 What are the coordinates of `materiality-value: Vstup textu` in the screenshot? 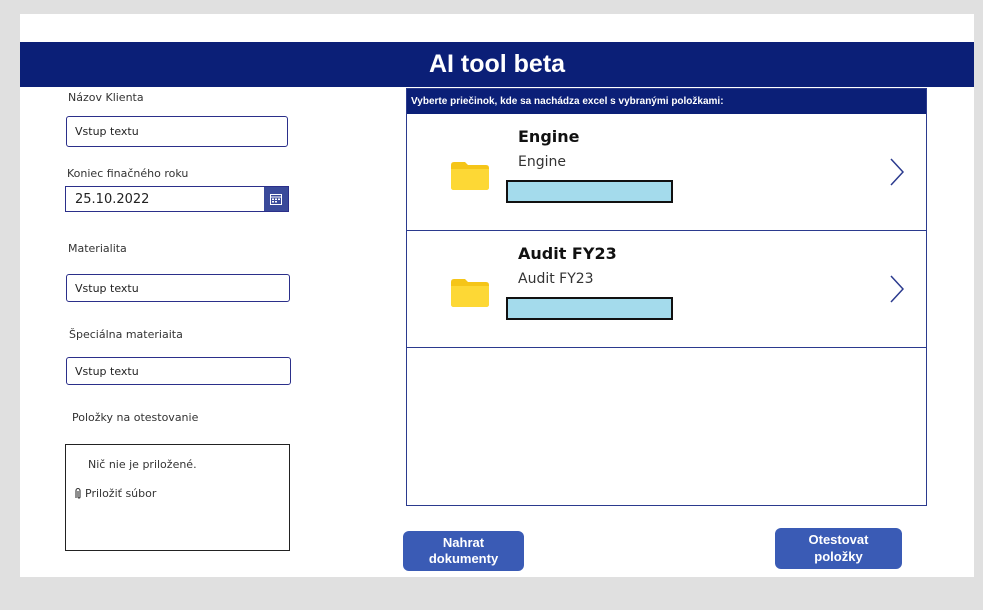 It's located at (107, 288).